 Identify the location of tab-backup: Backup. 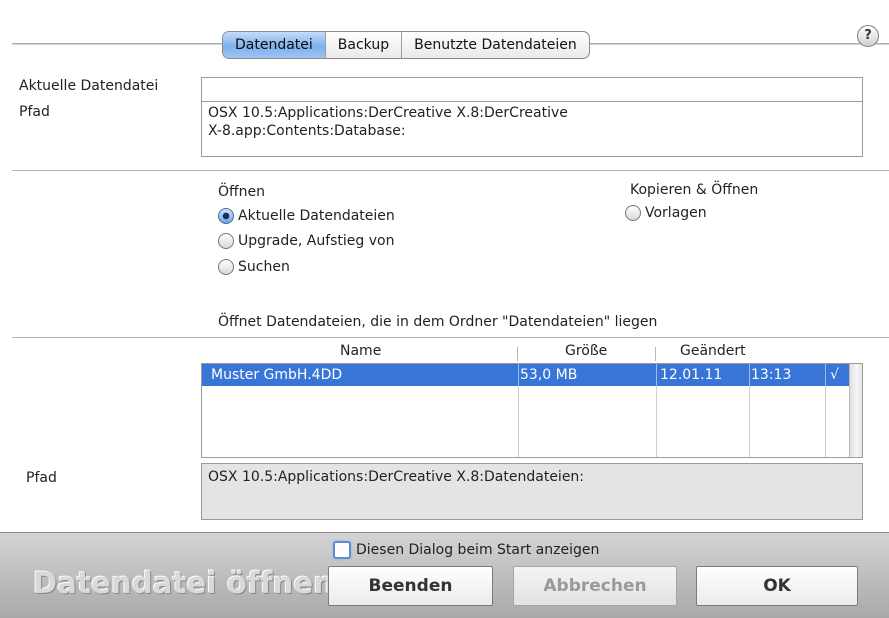
(364, 45).